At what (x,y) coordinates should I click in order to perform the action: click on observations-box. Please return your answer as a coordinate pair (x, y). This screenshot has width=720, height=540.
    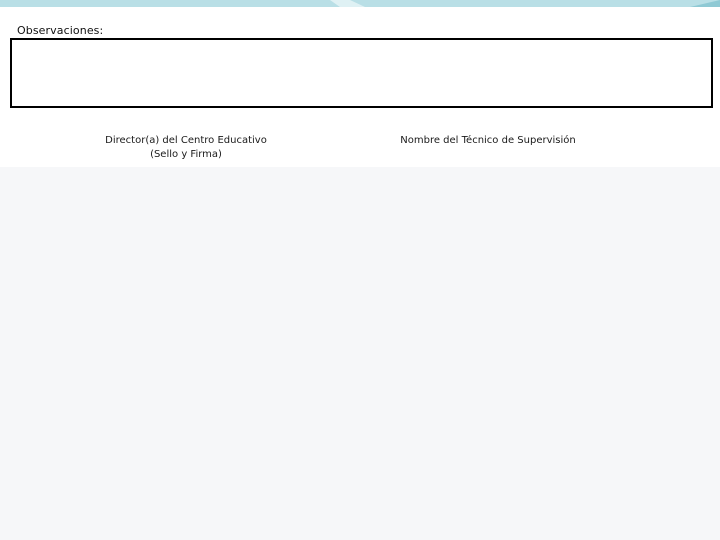
    Looking at the image, I should click on (361, 73).